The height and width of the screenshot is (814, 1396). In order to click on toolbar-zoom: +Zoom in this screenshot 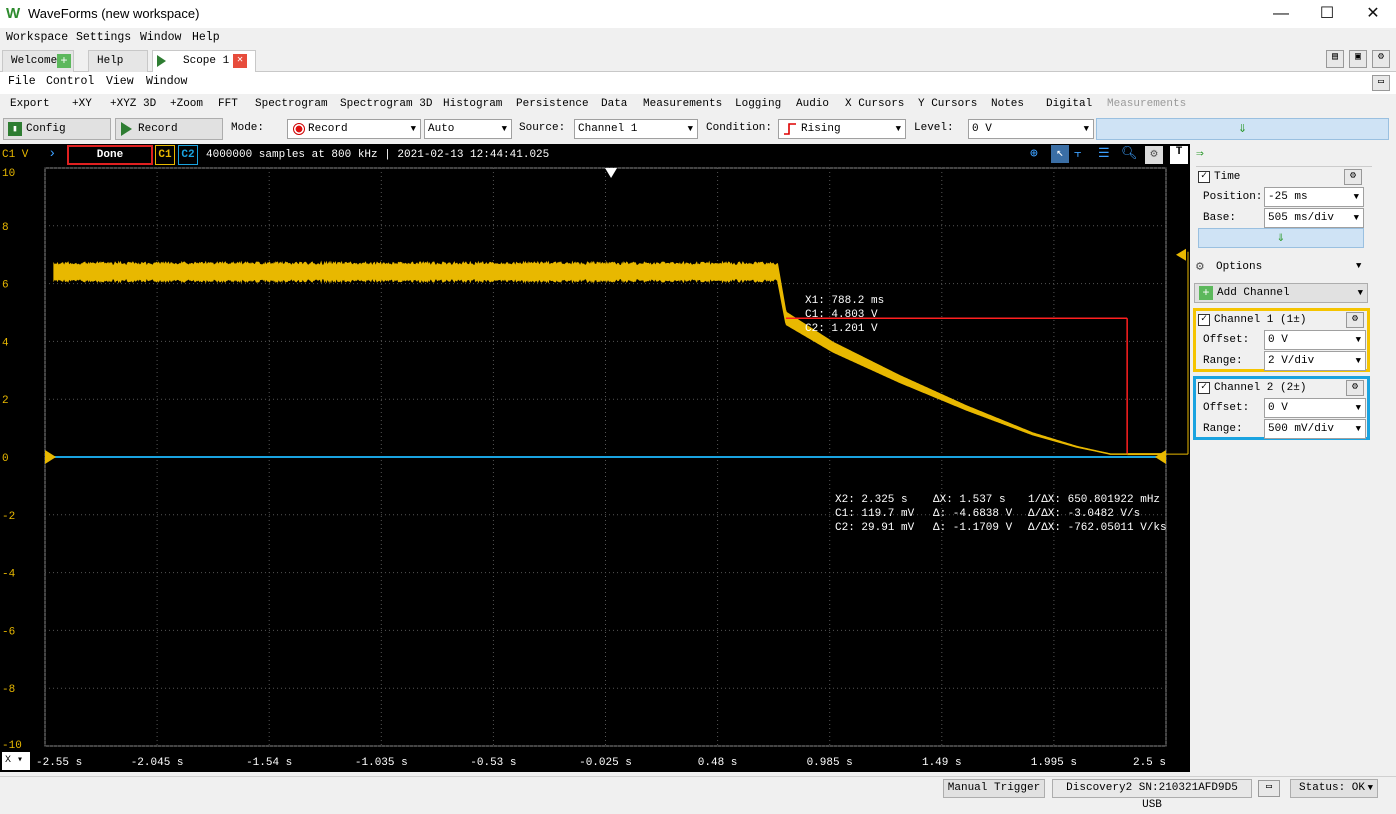, I will do `click(186, 104)`.